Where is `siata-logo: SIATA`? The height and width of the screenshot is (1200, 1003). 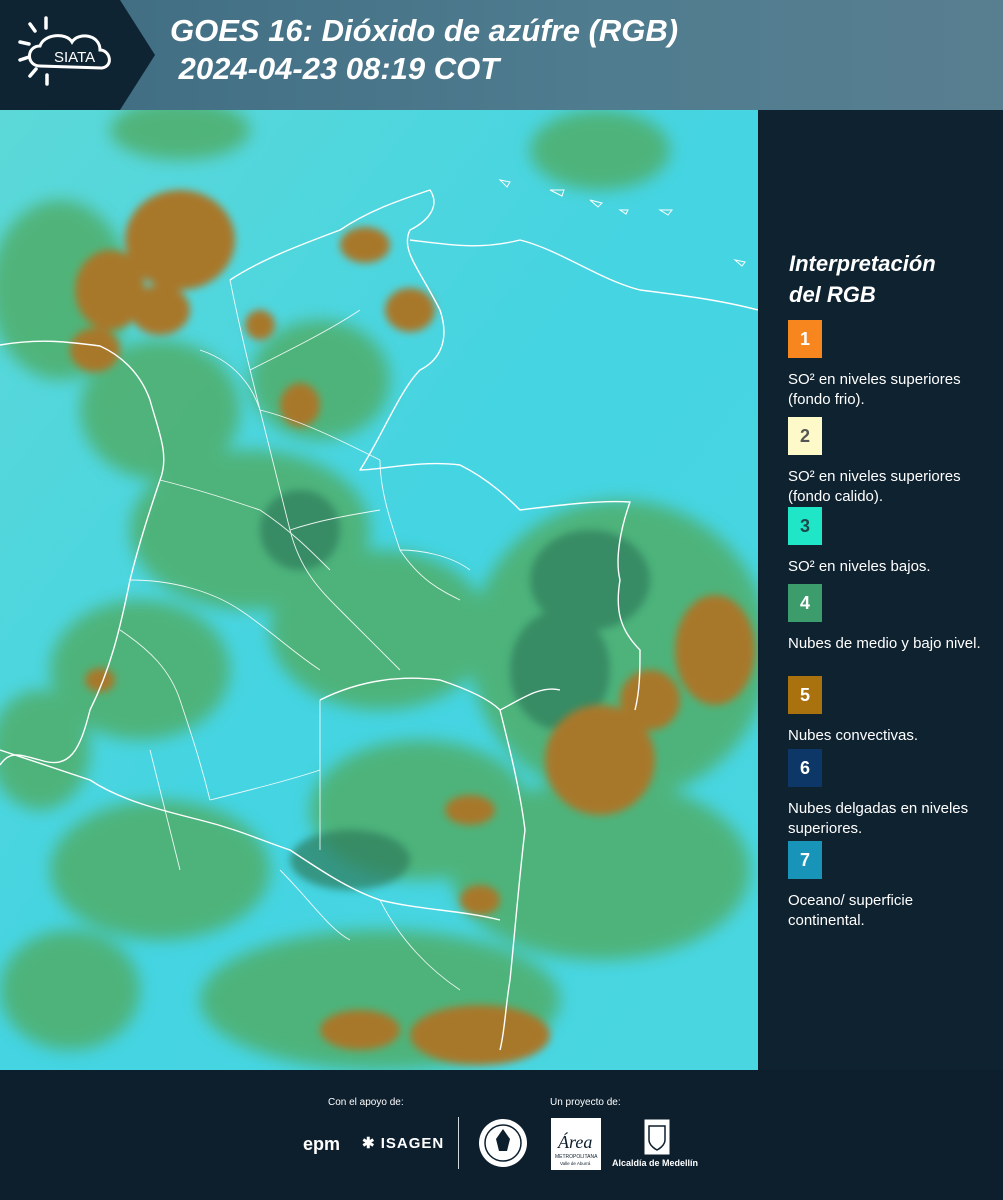 siata-logo: SIATA is located at coordinates (77, 55).